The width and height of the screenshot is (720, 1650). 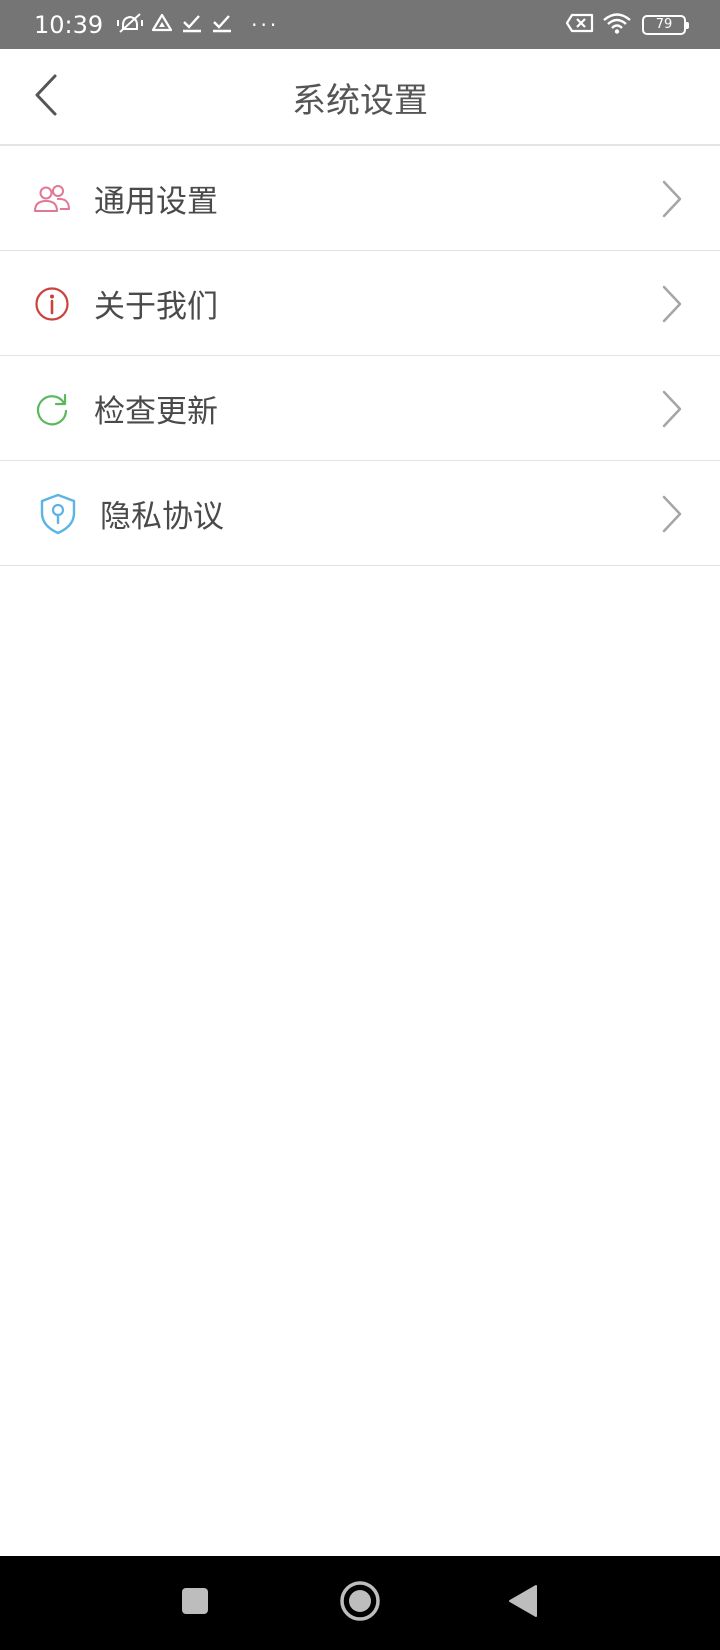 What do you see at coordinates (360, 101) in the screenshot?
I see `page-title: 系统设置` at bounding box center [360, 101].